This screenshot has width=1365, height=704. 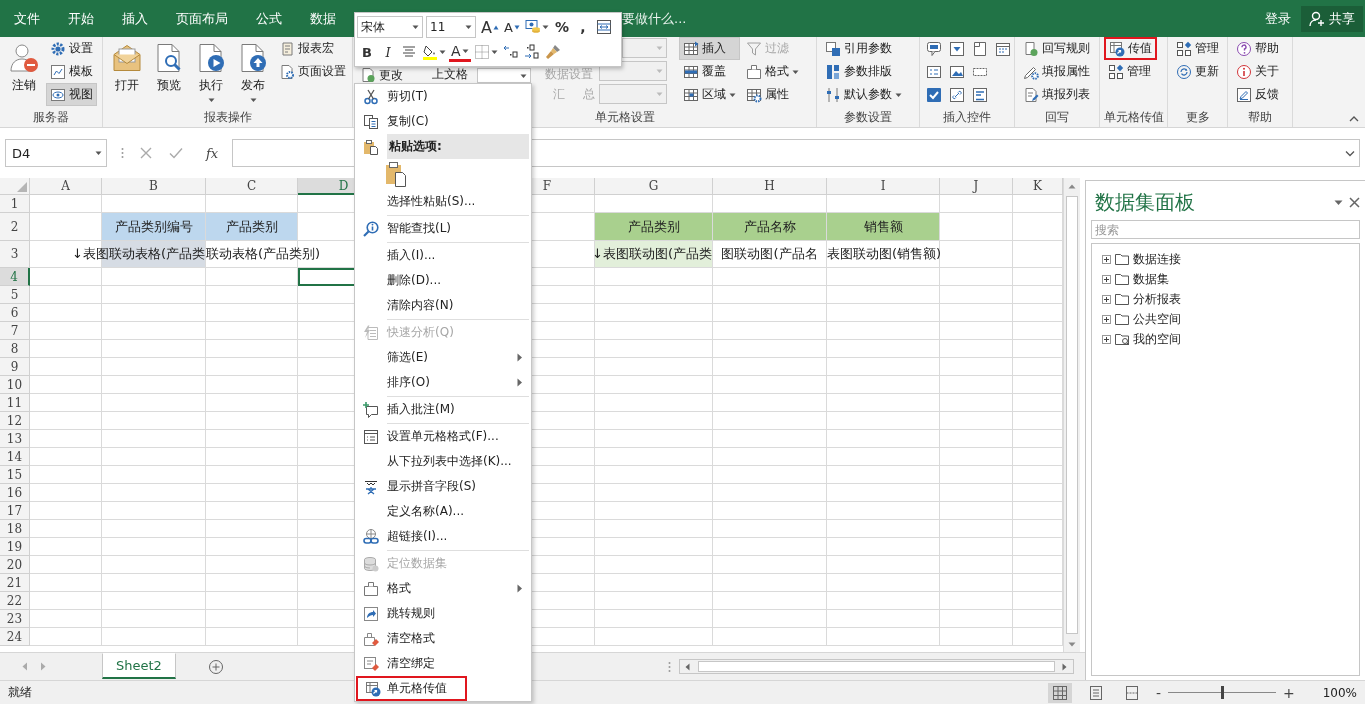 I want to click on menu-item: 单元格传值, so click(x=411, y=688).